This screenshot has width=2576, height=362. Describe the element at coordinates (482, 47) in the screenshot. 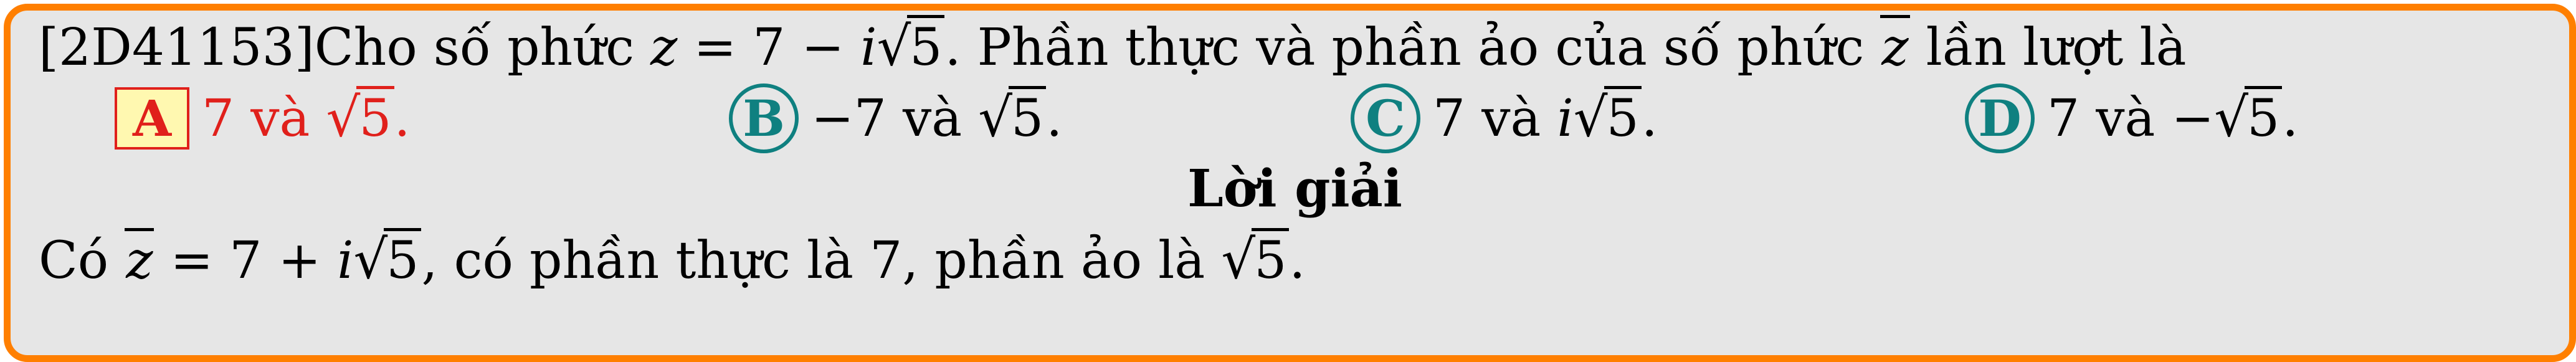

I see `question-text-before: Cho số phức` at that location.